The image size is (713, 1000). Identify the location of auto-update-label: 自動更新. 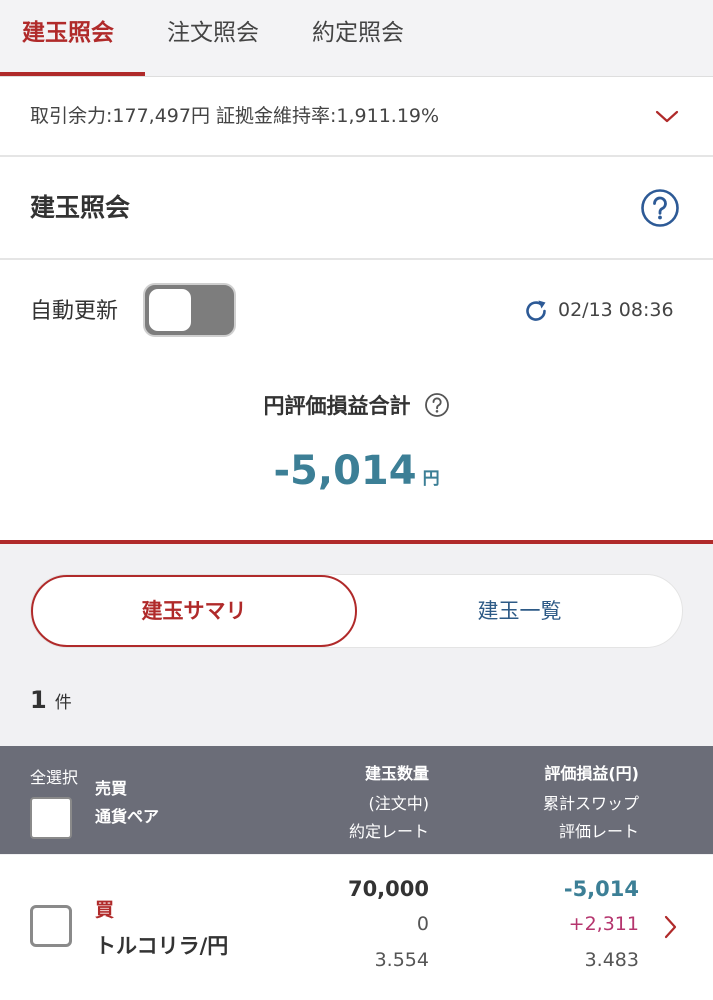
(74, 311).